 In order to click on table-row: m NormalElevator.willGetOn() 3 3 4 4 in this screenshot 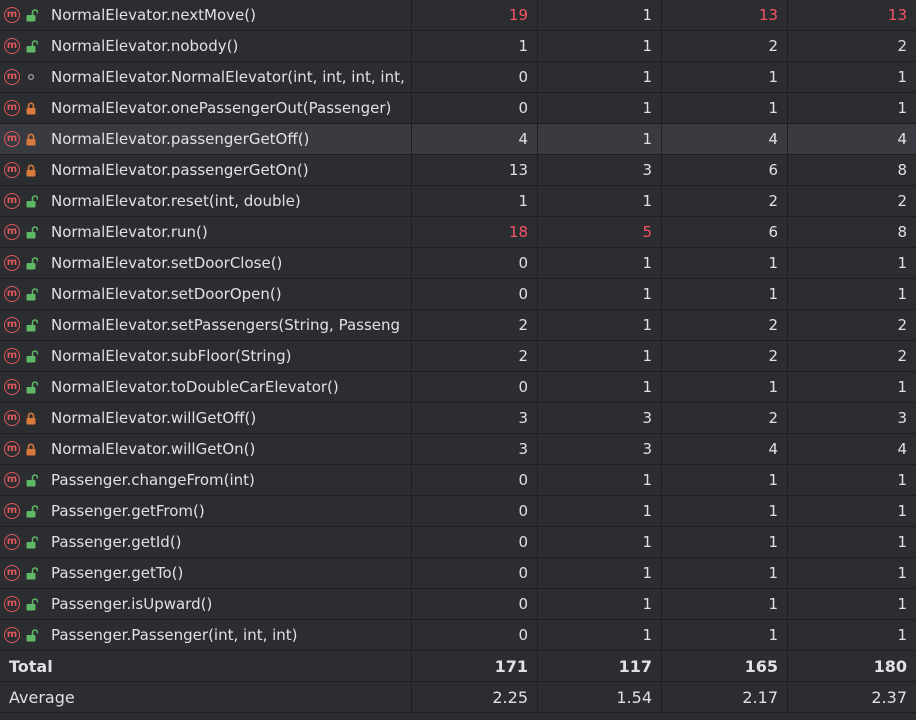, I will do `click(458, 449)`.